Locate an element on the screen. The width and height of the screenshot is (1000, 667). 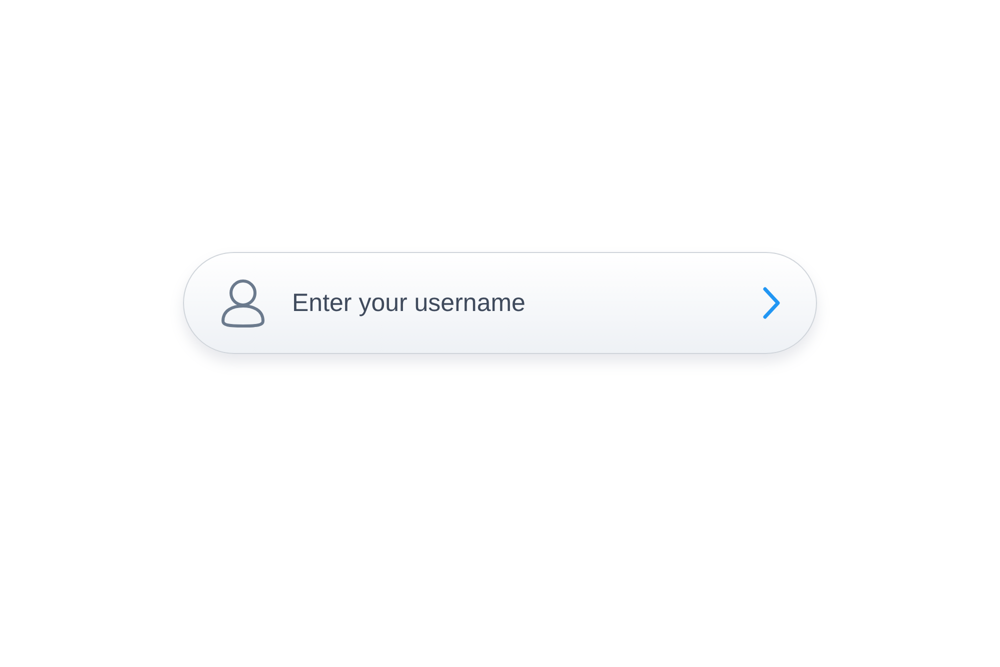
username-field: Enter your username is located at coordinates (524, 303).